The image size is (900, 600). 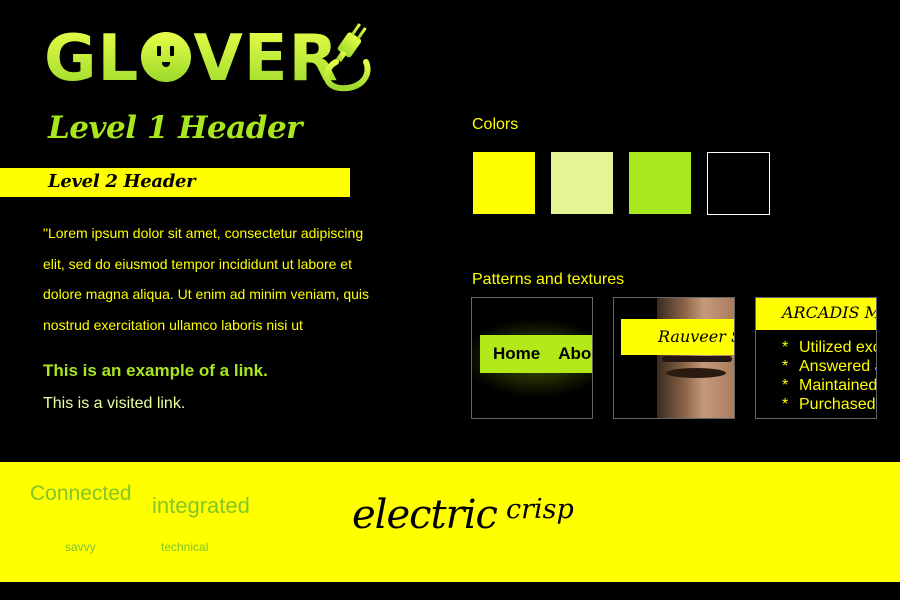 I want to click on list-item: Answered a, so click(x=816, y=366).